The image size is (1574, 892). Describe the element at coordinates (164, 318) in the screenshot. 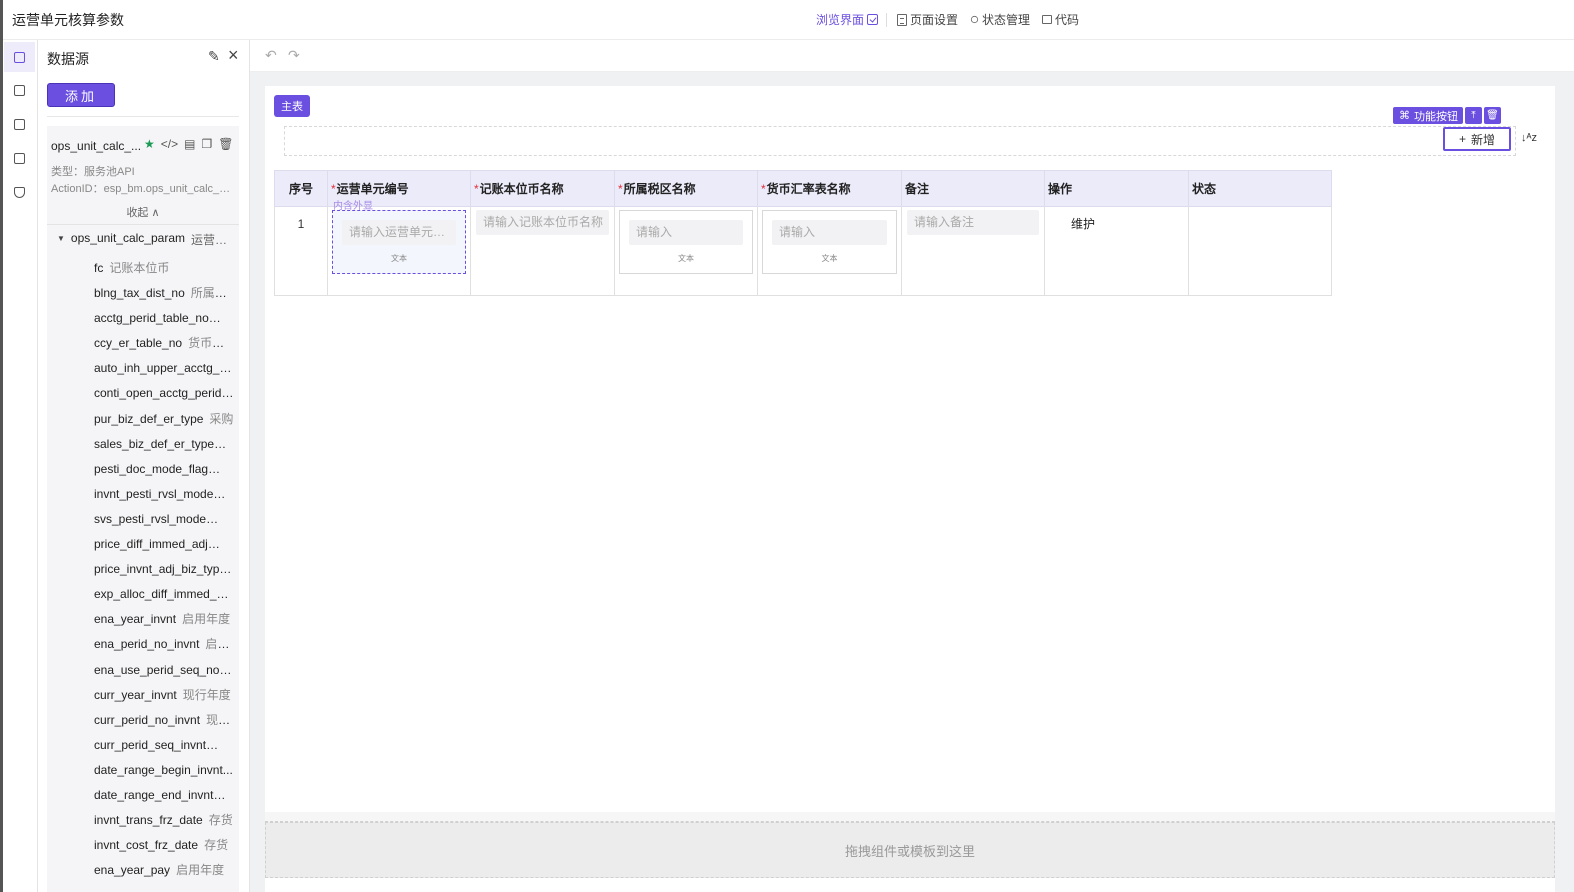

I see `field-item: acctg_perid_table_no会计期间` at that location.